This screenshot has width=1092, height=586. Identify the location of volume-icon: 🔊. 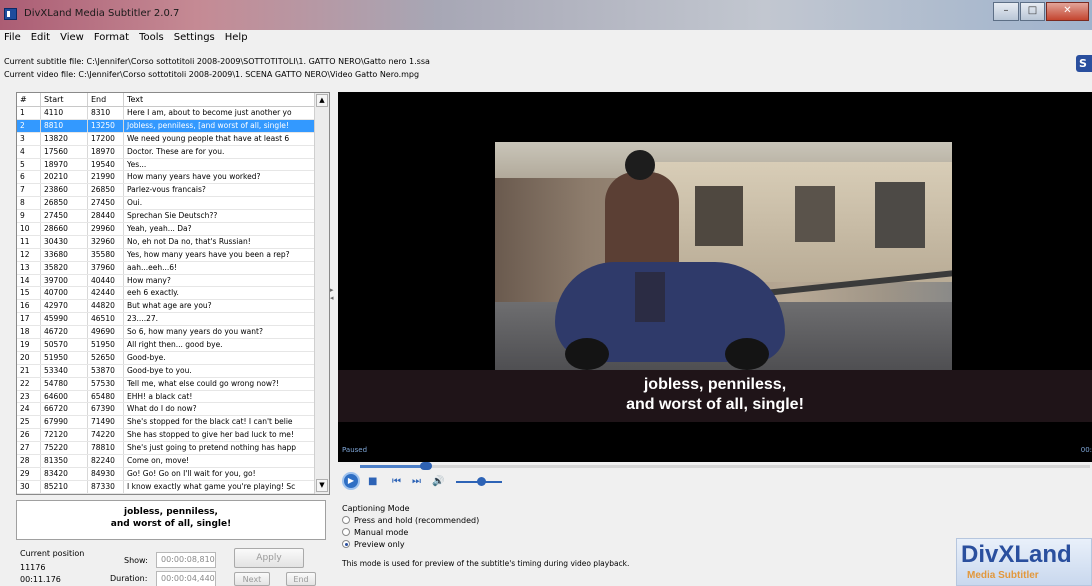
(438, 481).